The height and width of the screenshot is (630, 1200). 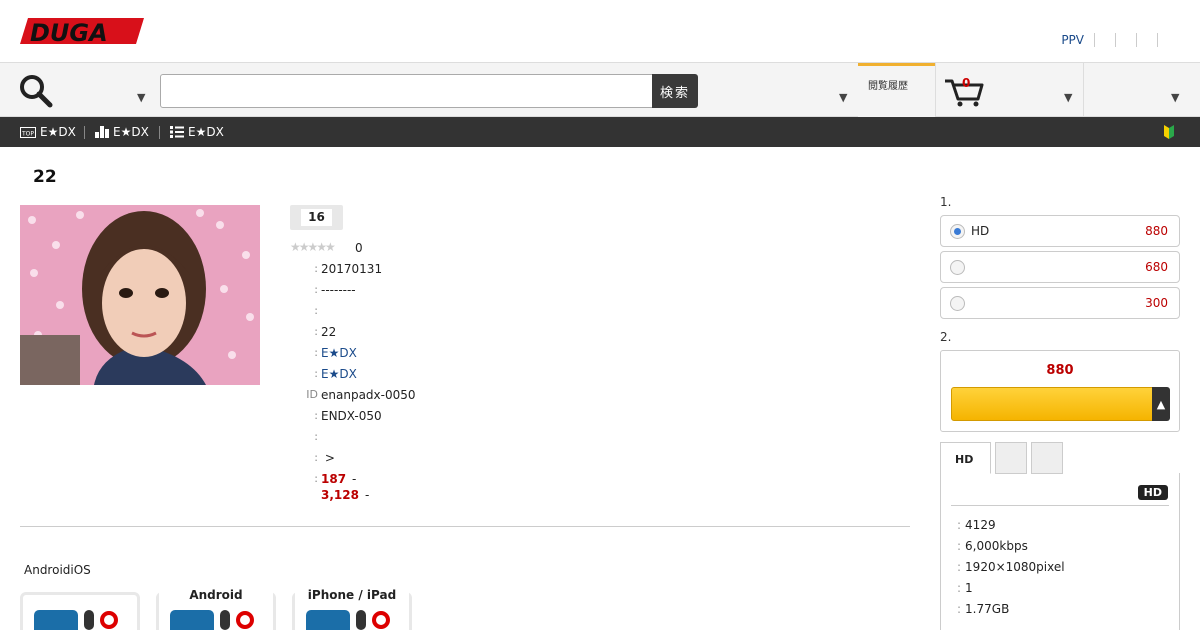 What do you see at coordinates (1052, 404) in the screenshot?
I see `buy-button` at bounding box center [1052, 404].